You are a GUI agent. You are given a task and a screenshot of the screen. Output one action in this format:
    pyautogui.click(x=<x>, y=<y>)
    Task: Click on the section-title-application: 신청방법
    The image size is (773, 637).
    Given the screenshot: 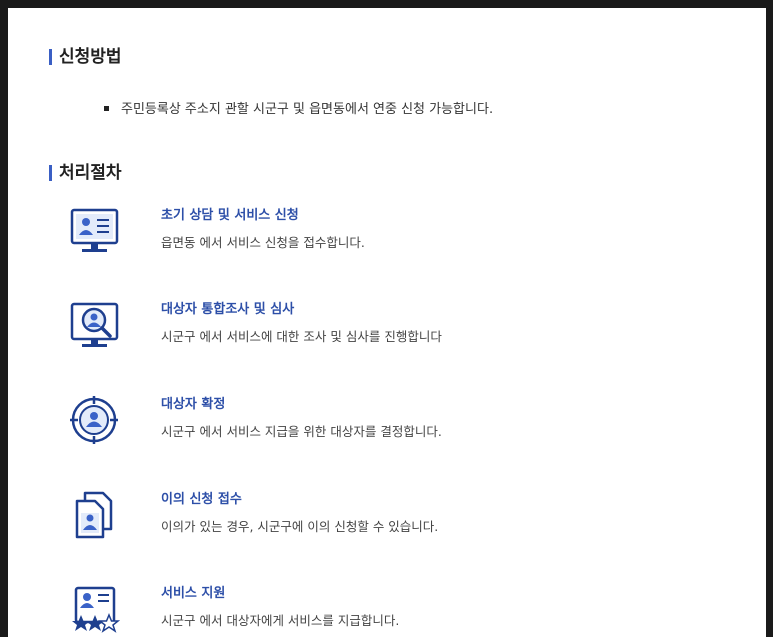 What is the action you would take?
    pyautogui.click(x=85, y=57)
    